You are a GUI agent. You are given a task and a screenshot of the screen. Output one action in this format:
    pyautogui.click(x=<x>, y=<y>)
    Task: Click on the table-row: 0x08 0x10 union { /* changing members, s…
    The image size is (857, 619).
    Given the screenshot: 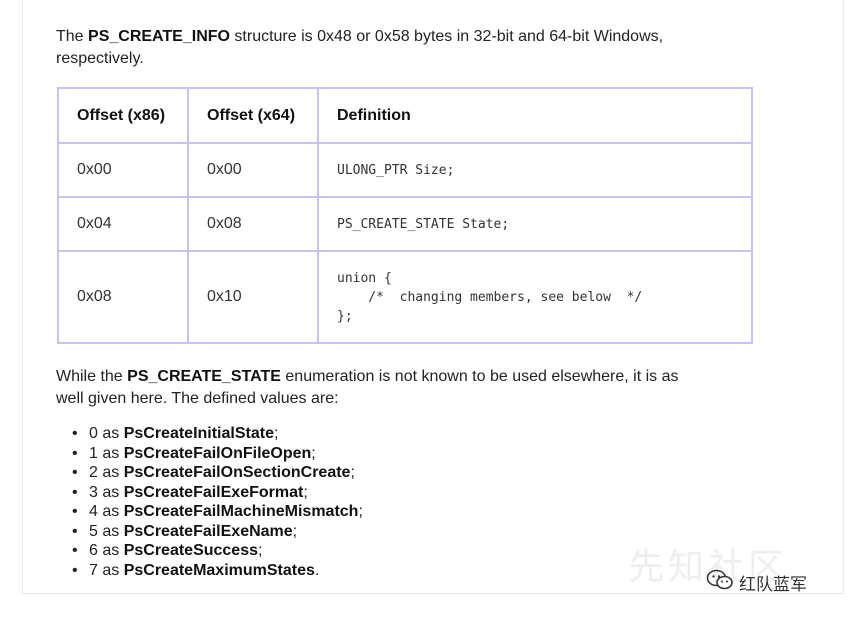 What is the action you would take?
    pyautogui.click(x=405, y=297)
    